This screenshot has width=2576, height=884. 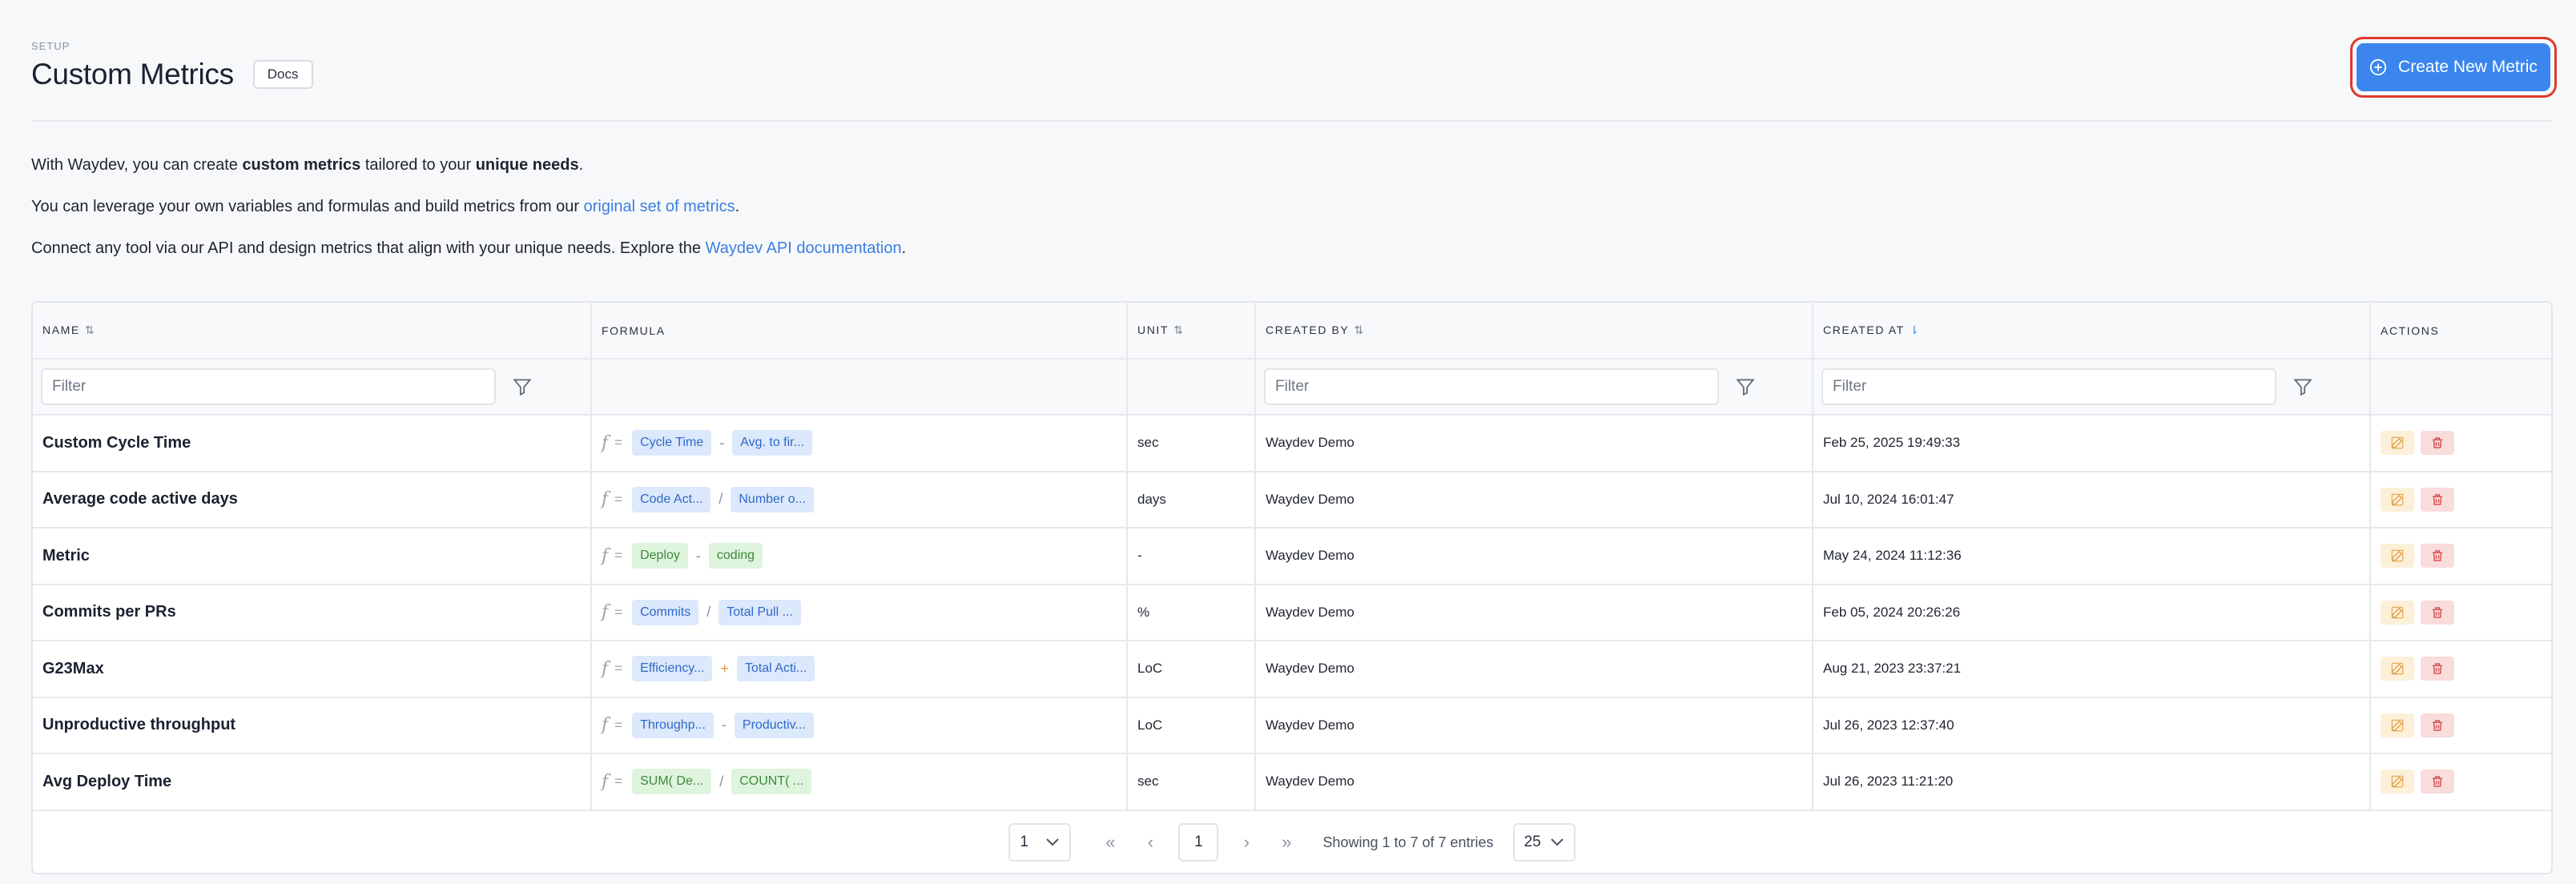 What do you see at coordinates (1024, 842) in the screenshot?
I see `page-select-value: 1` at bounding box center [1024, 842].